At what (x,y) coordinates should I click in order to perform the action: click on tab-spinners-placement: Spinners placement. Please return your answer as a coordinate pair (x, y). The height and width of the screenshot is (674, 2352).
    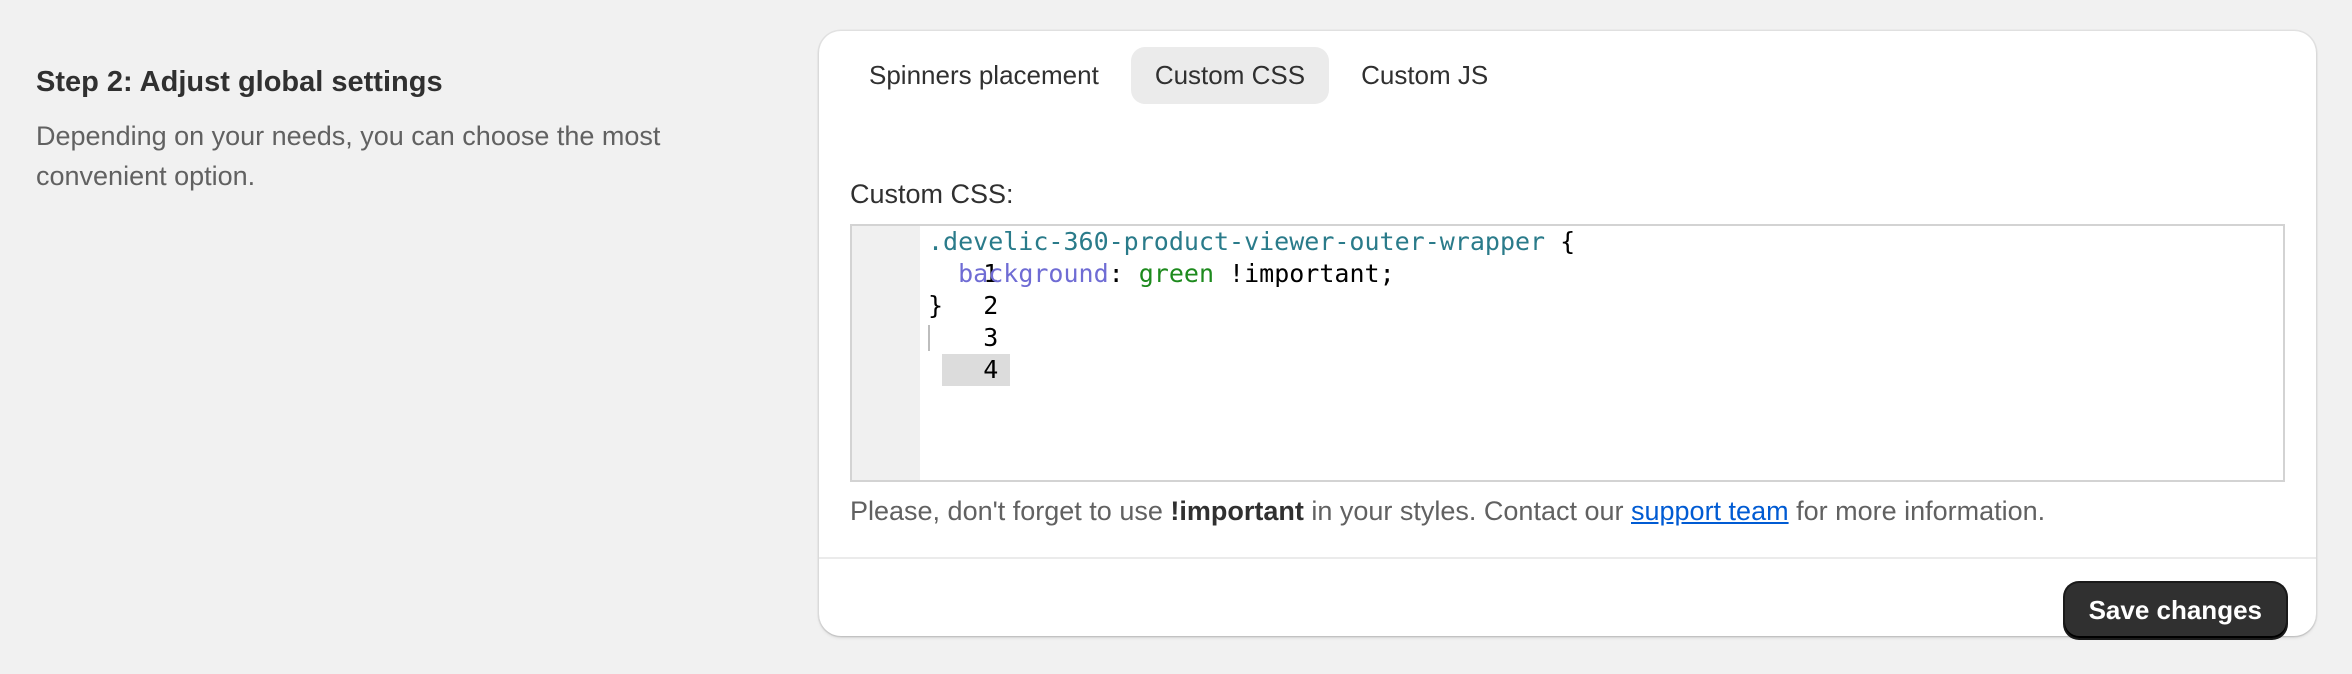
    Looking at the image, I should click on (984, 75).